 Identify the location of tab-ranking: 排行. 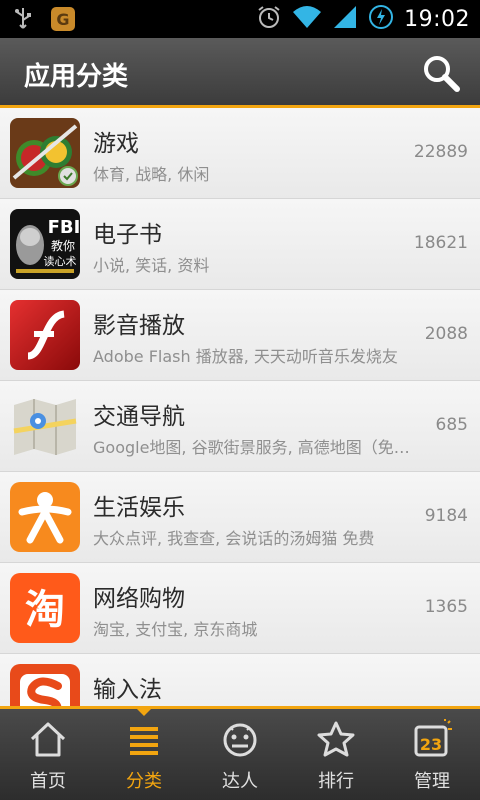
(336, 754).